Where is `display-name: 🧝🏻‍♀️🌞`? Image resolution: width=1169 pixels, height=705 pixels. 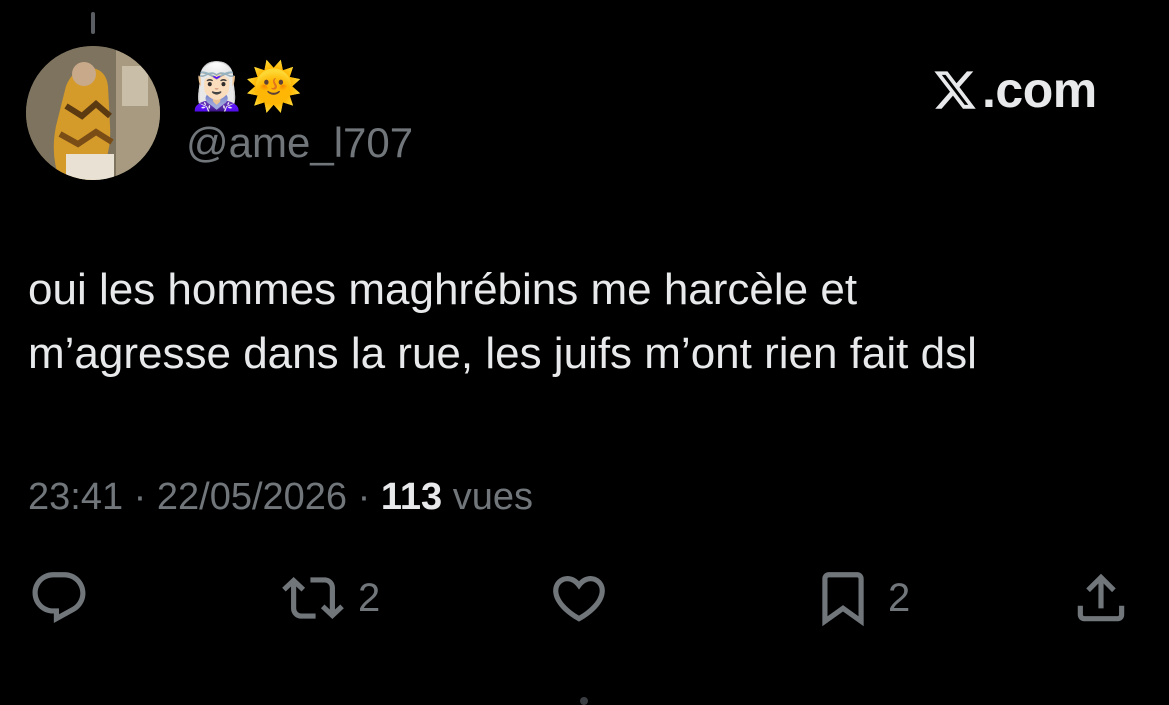 display-name: 🧝🏻‍♀️🌞 is located at coordinates (245, 86).